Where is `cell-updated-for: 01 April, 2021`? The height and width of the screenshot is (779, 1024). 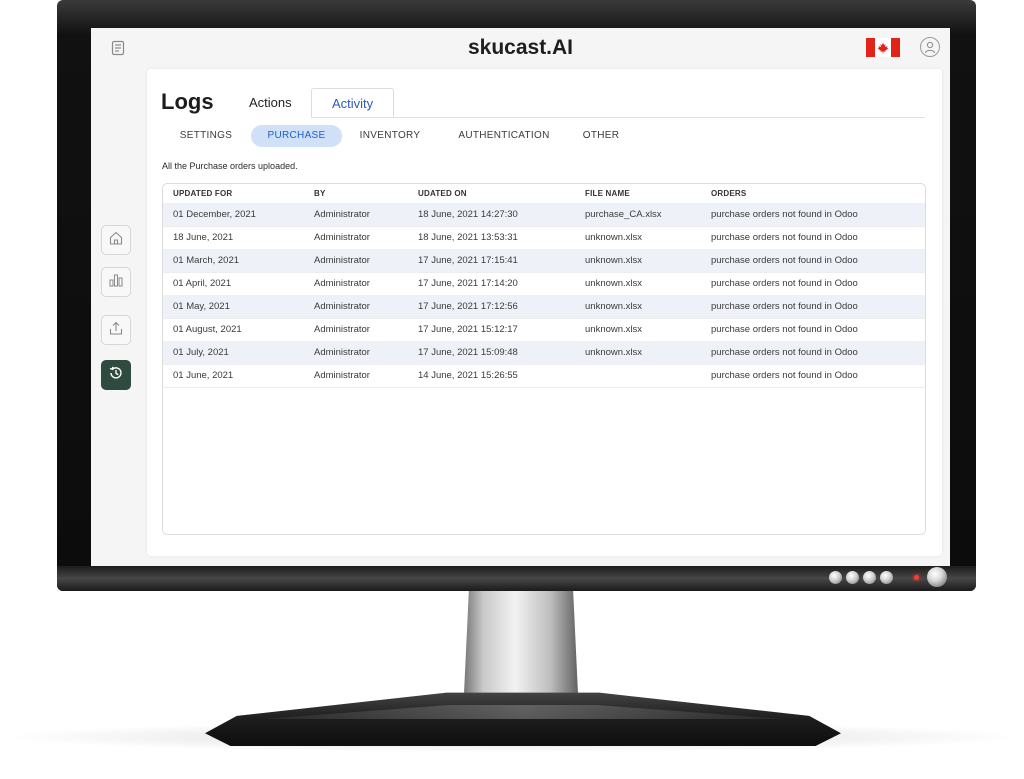 cell-updated-for: 01 April, 2021 is located at coordinates (202, 283).